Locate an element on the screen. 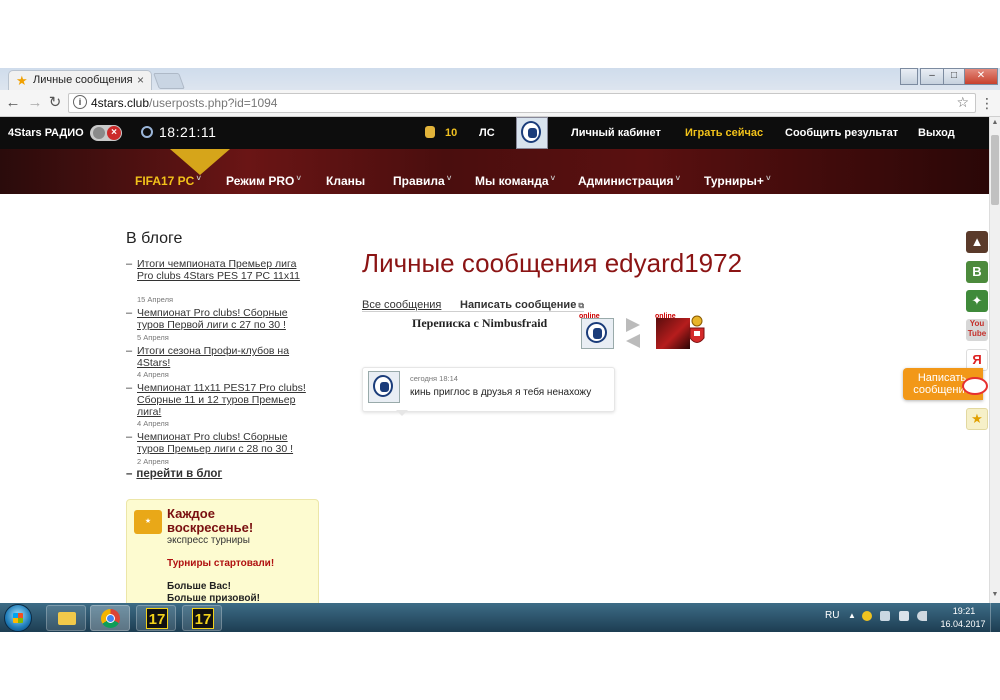 This screenshot has height=700, width=1000. nav-label: Режим PRO is located at coordinates (260, 181).